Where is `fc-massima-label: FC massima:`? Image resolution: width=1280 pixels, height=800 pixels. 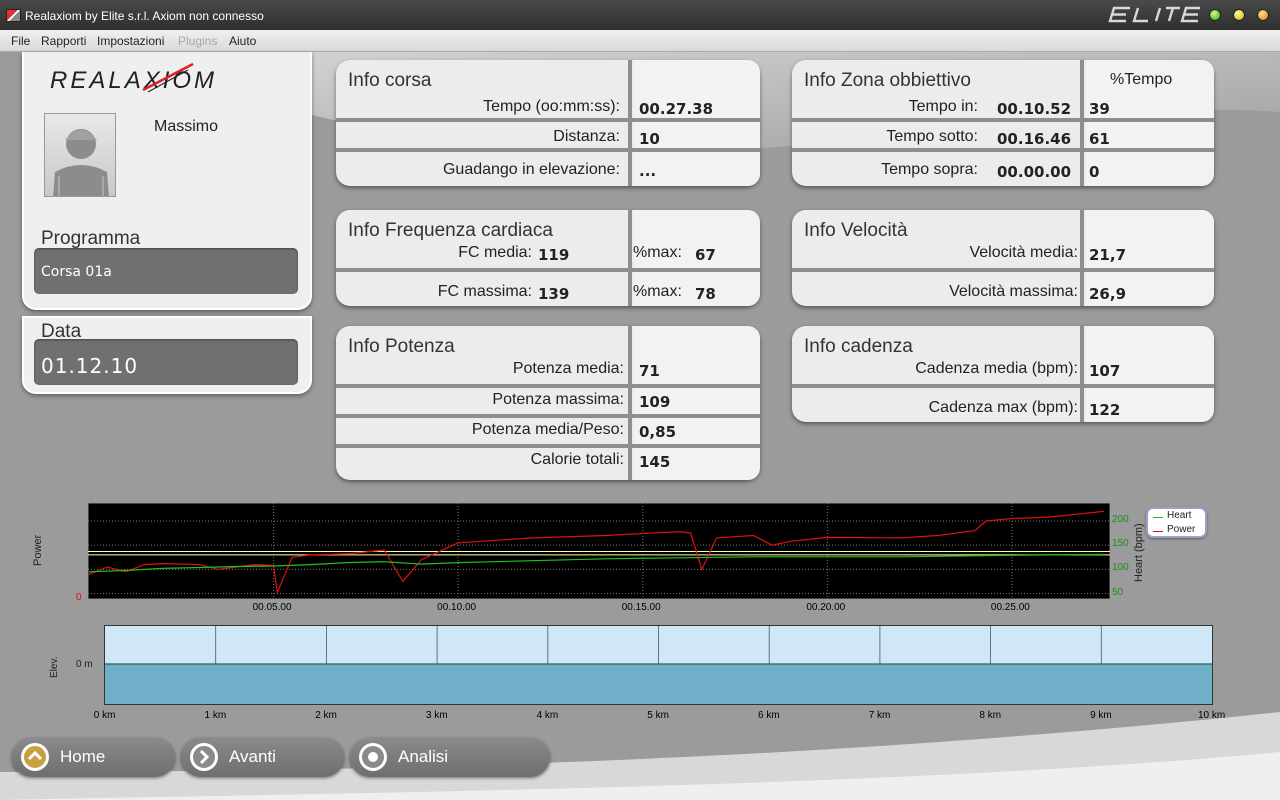 fc-massima-label: FC massima: is located at coordinates (484, 291).